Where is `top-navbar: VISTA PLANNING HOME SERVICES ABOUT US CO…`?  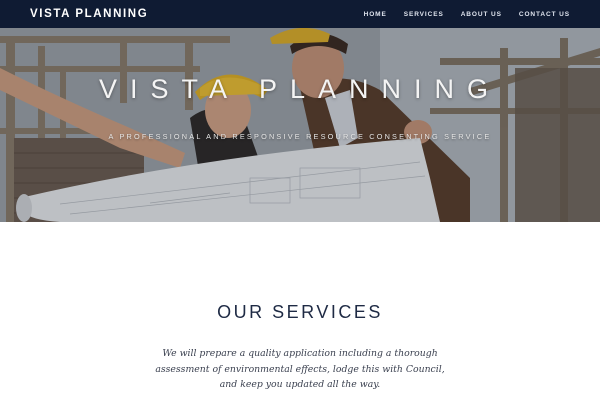
top-navbar: VISTA PLANNING HOME SERVICES ABOUT US CO… is located at coordinates (300, 14).